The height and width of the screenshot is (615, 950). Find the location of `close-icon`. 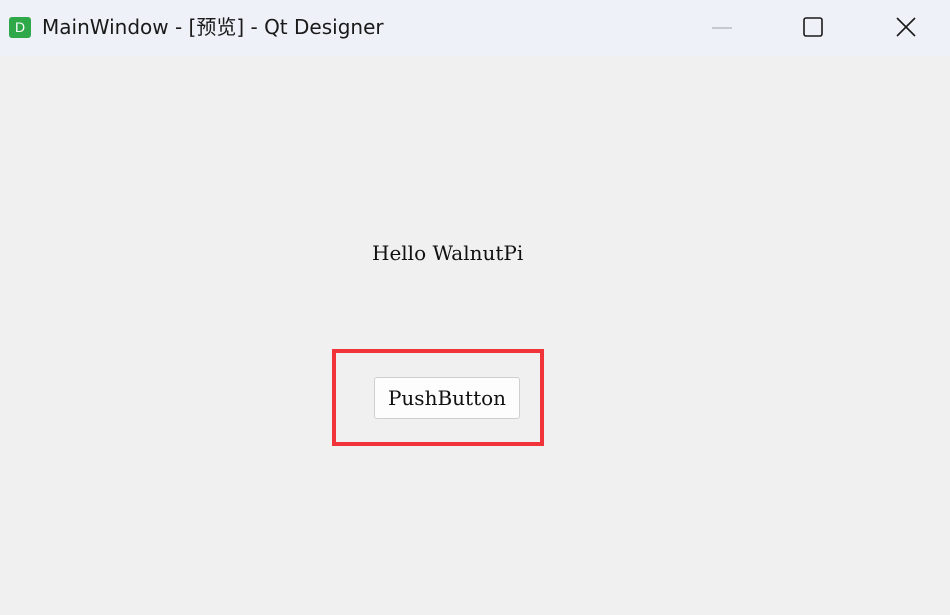

close-icon is located at coordinates (906, 27).